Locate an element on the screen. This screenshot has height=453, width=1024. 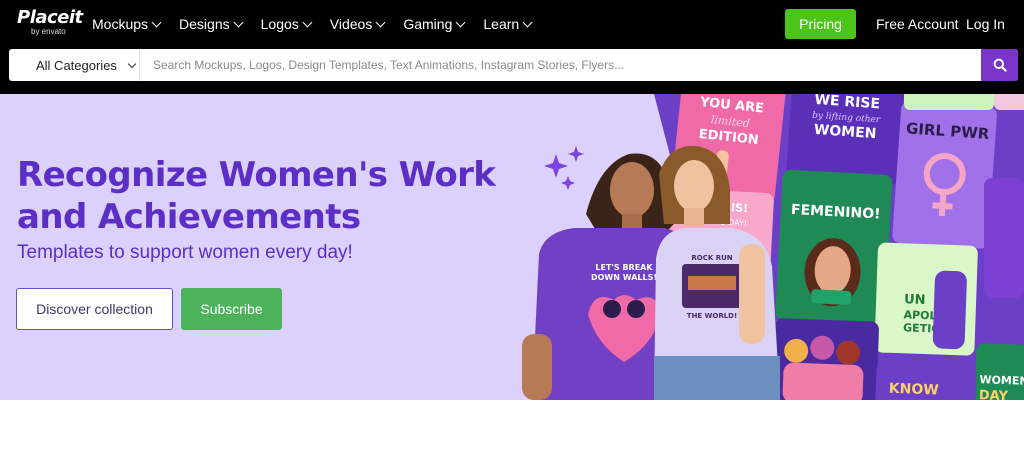
nav-item-gaming: Gaming is located at coordinates (434, 24).